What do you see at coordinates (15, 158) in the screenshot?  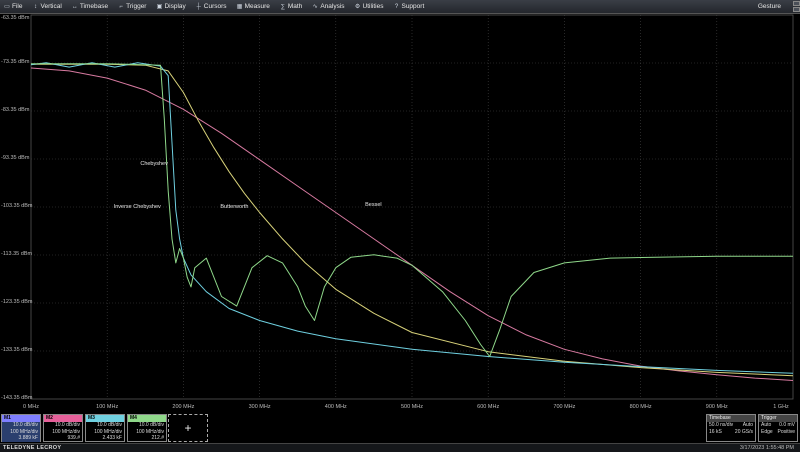 I see `y-tick-label: -93.35 dBm` at bounding box center [15, 158].